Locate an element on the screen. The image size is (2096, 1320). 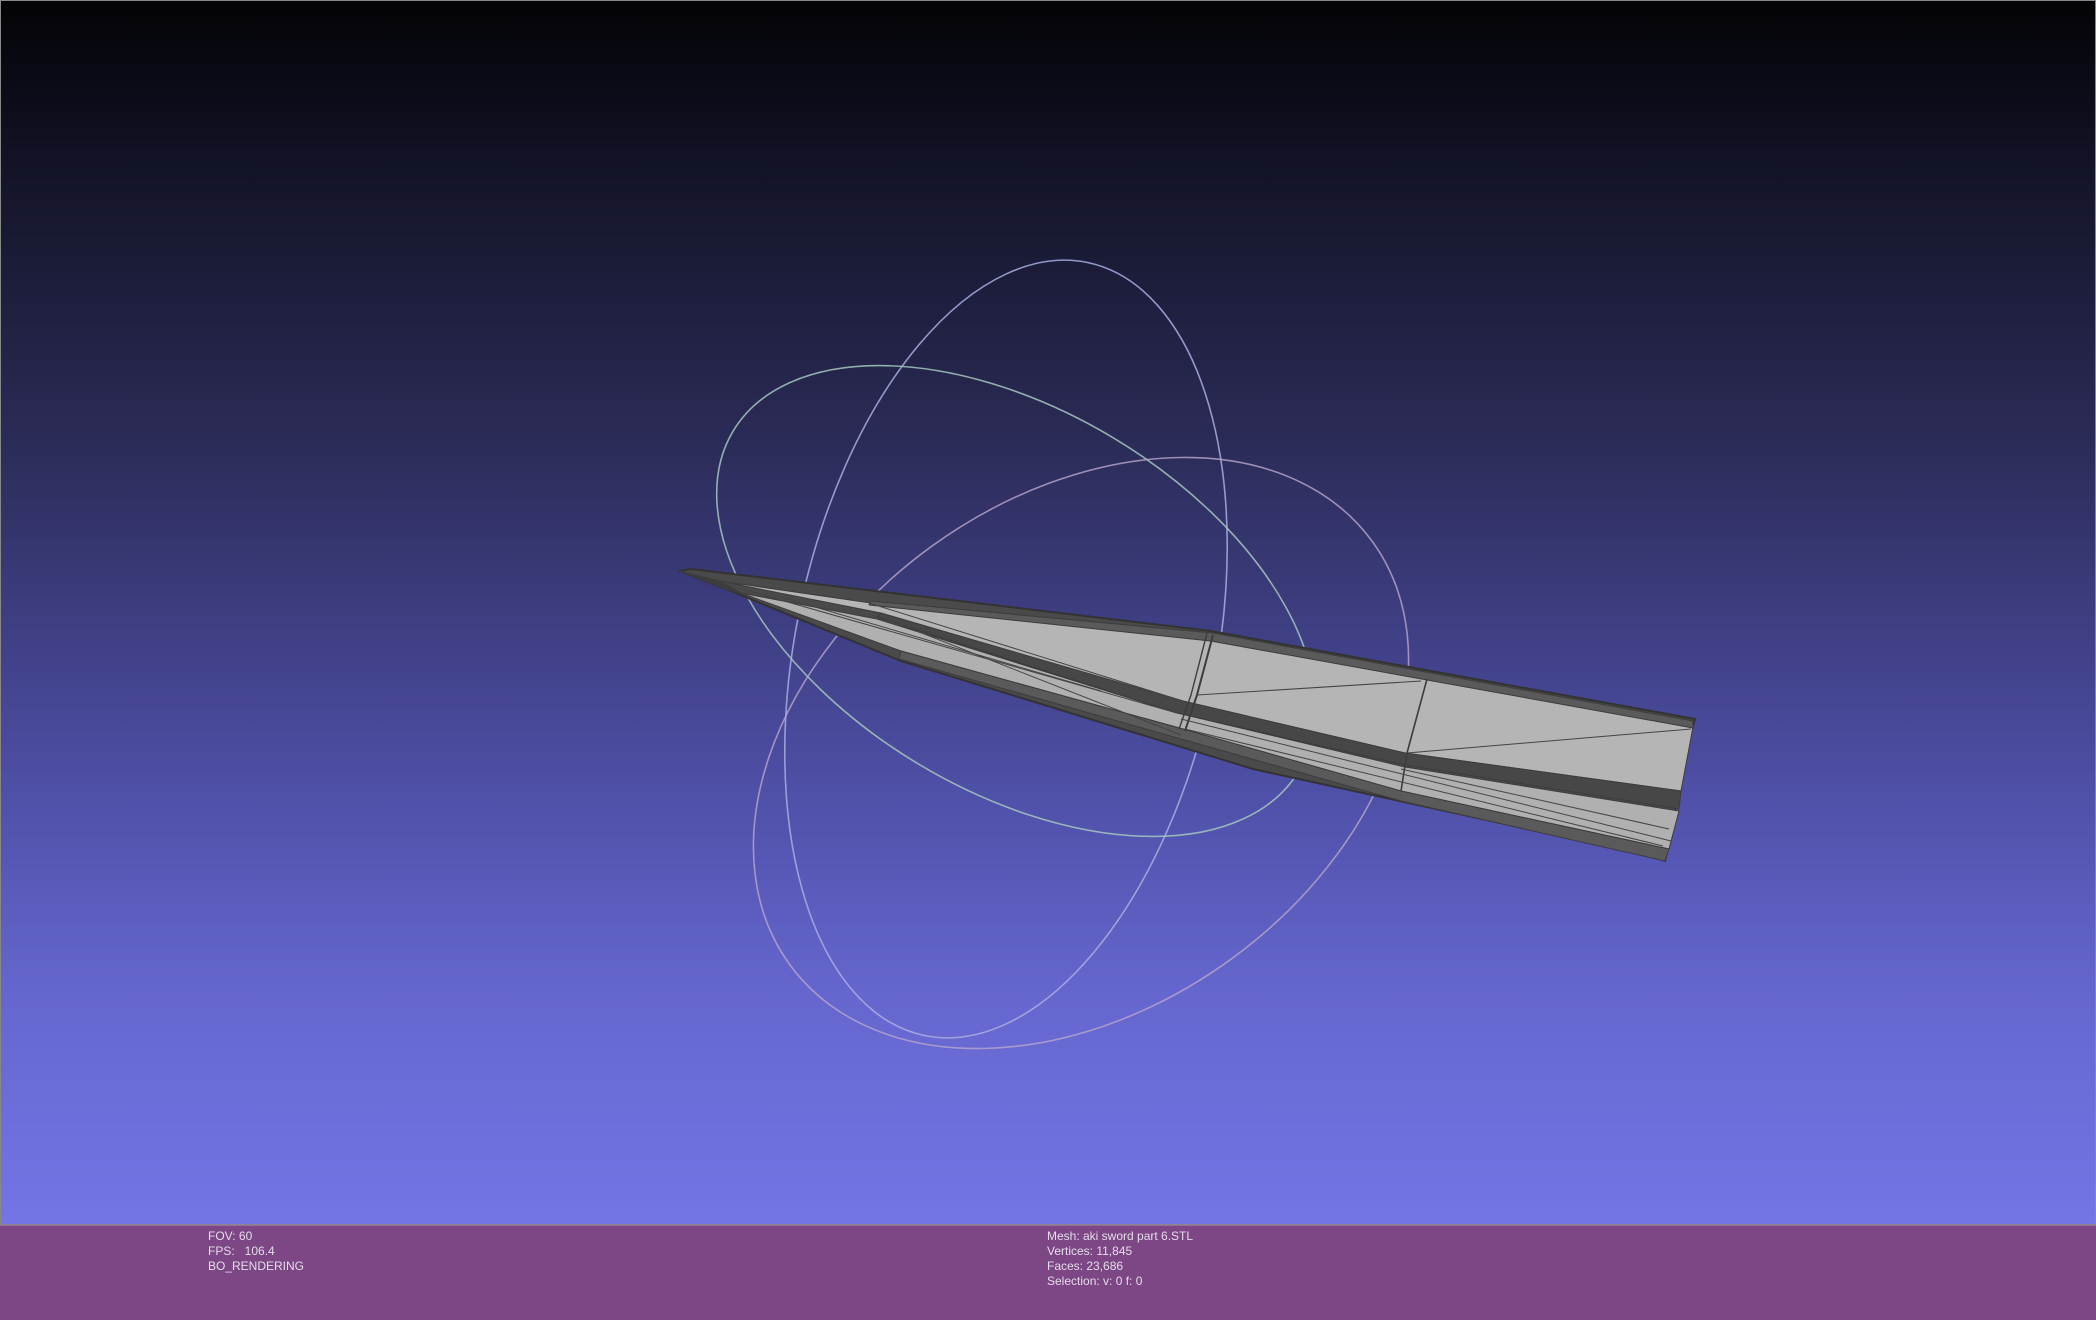
faces-readout: Faces: 23,686 is located at coordinates (1085, 1266).